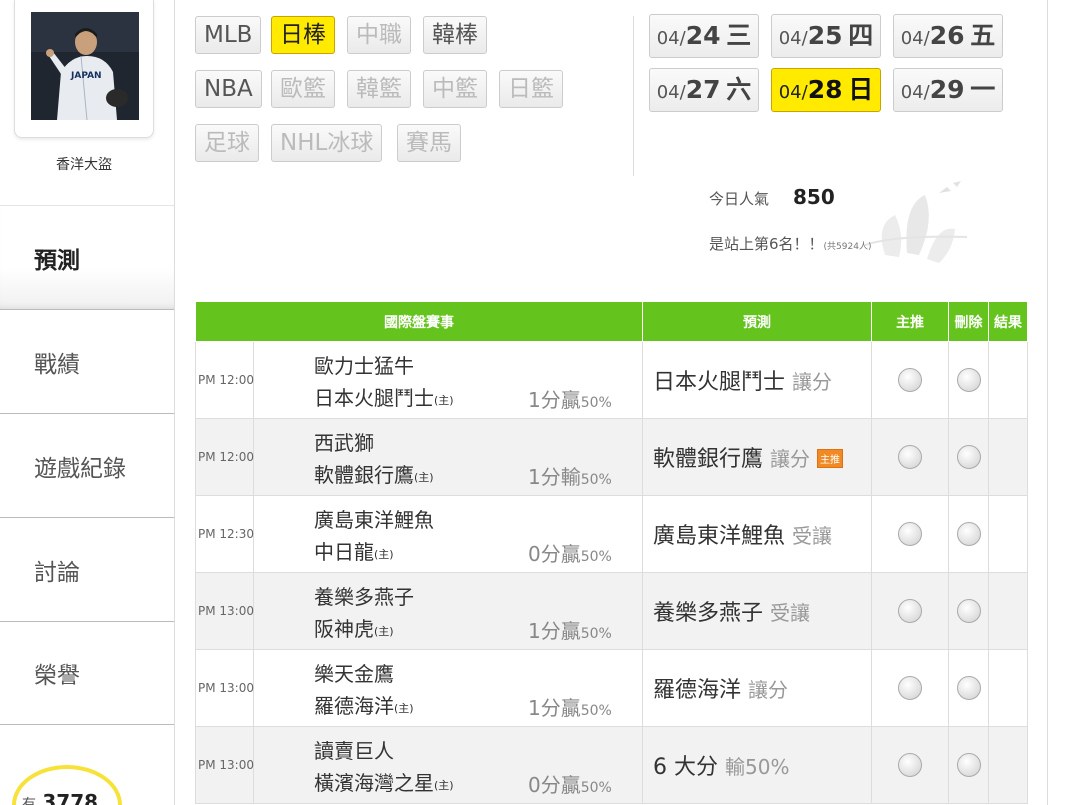 The image size is (1071, 805). I want to click on tab-npb: 日棒, so click(303, 35).